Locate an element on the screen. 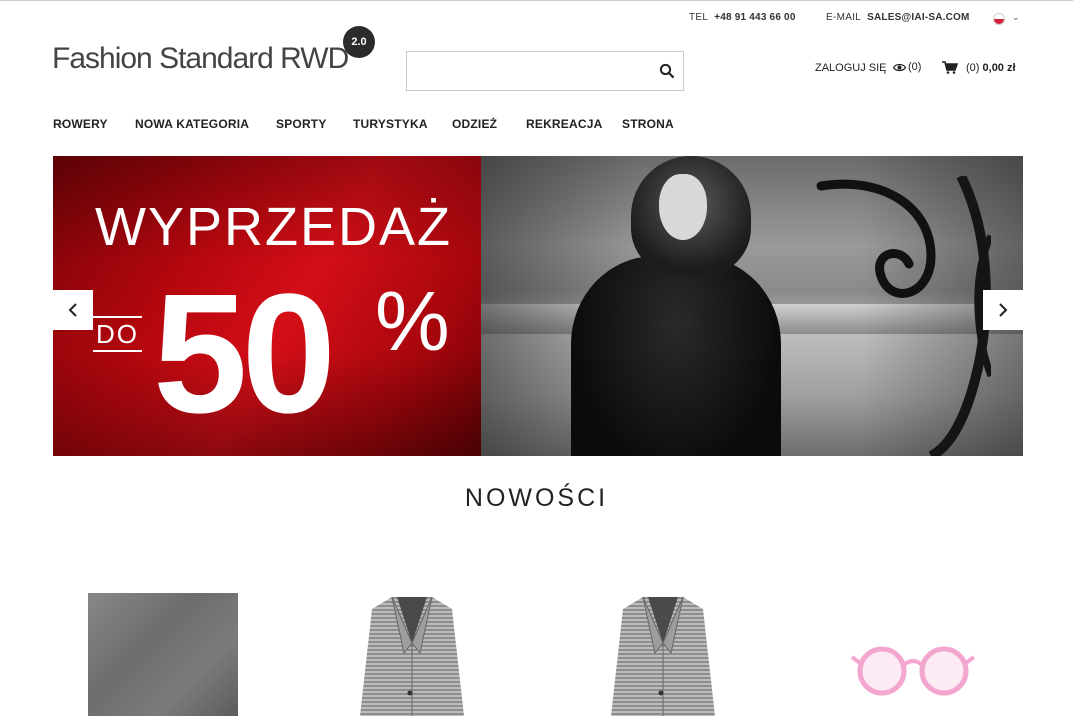  nav-item-strona: STRONA is located at coordinates (648, 124).